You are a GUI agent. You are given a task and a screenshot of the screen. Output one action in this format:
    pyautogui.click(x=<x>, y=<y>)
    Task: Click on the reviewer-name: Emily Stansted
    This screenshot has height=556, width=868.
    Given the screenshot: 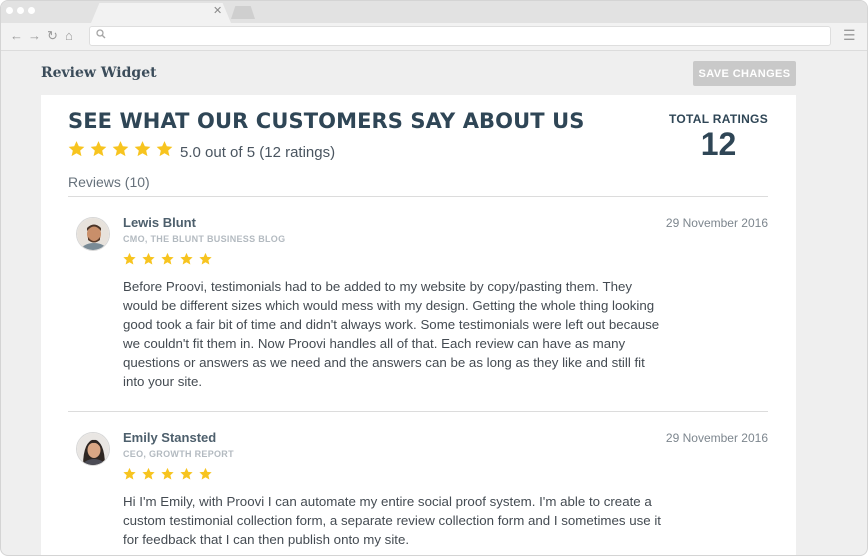 What is the action you would take?
    pyautogui.click(x=170, y=437)
    